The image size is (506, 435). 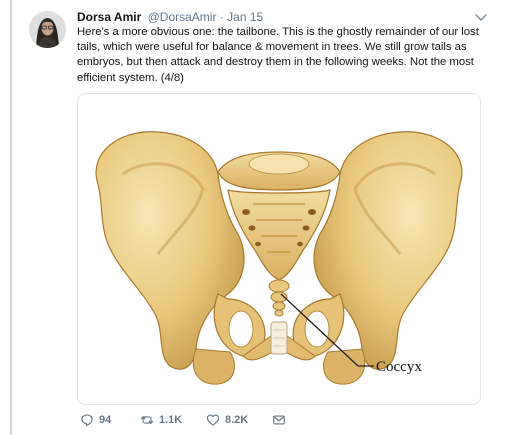 I want to click on avatar-image, so click(x=47, y=29).